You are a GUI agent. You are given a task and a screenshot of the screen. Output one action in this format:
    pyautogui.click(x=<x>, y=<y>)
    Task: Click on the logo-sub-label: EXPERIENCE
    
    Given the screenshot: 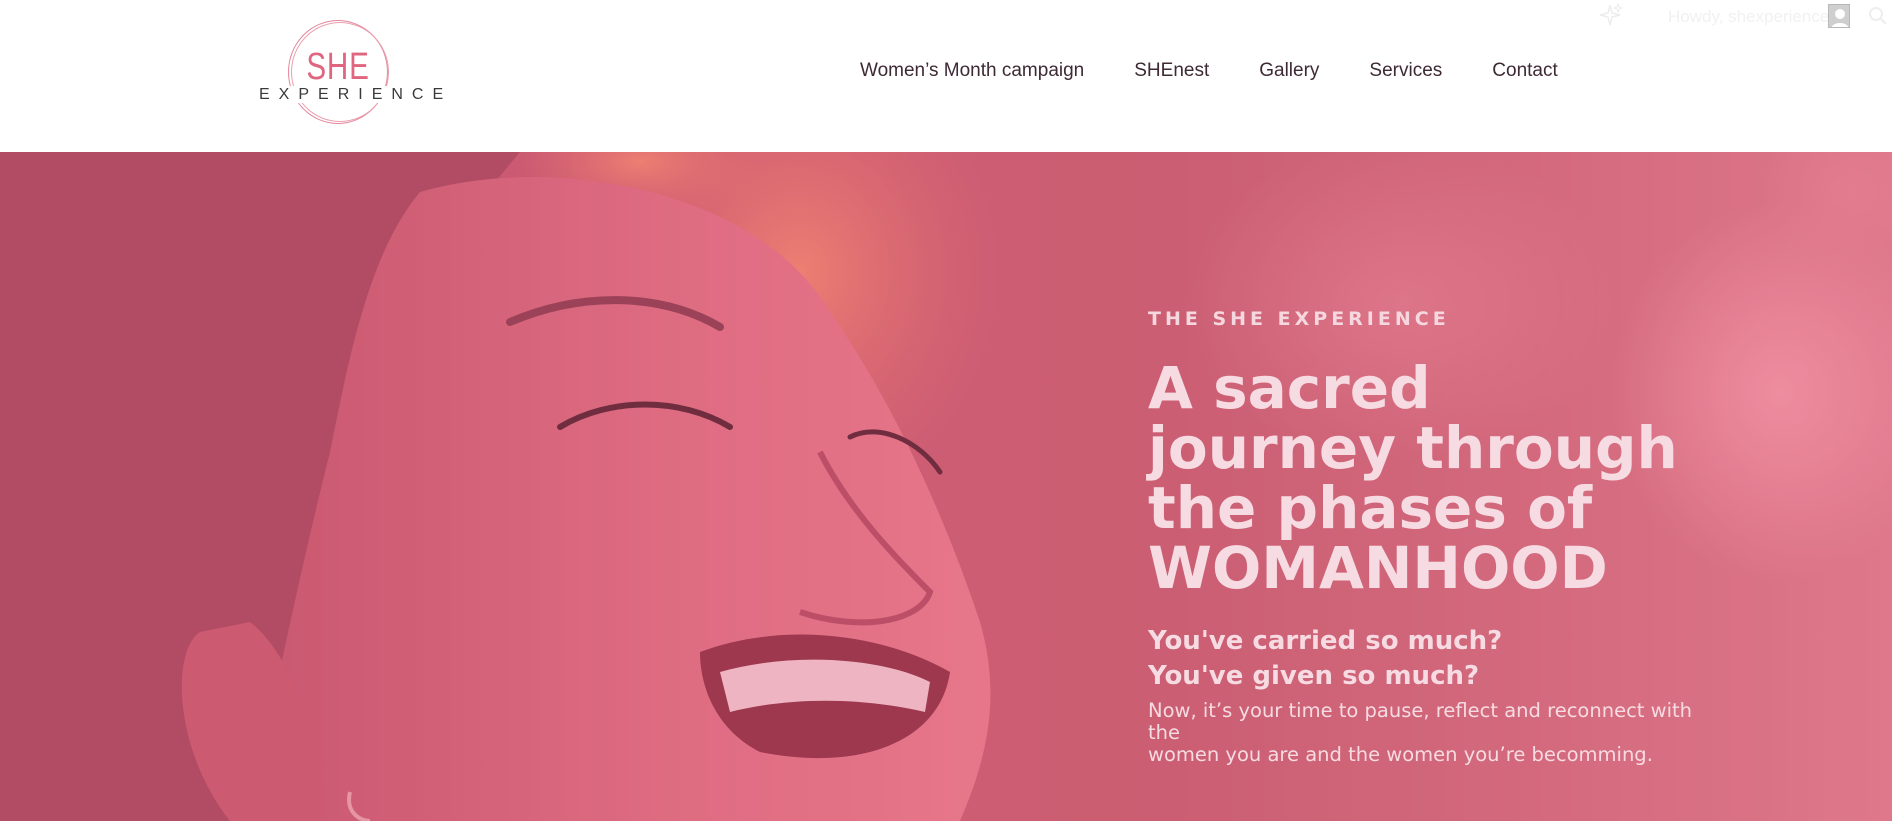 What is the action you would take?
    pyautogui.click(x=356, y=94)
    